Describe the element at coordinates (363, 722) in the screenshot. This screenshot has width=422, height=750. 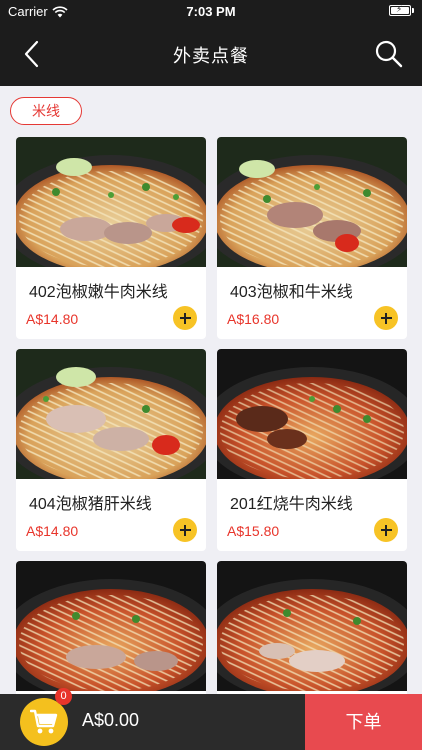
I see `checkout-button: 下单` at that location.